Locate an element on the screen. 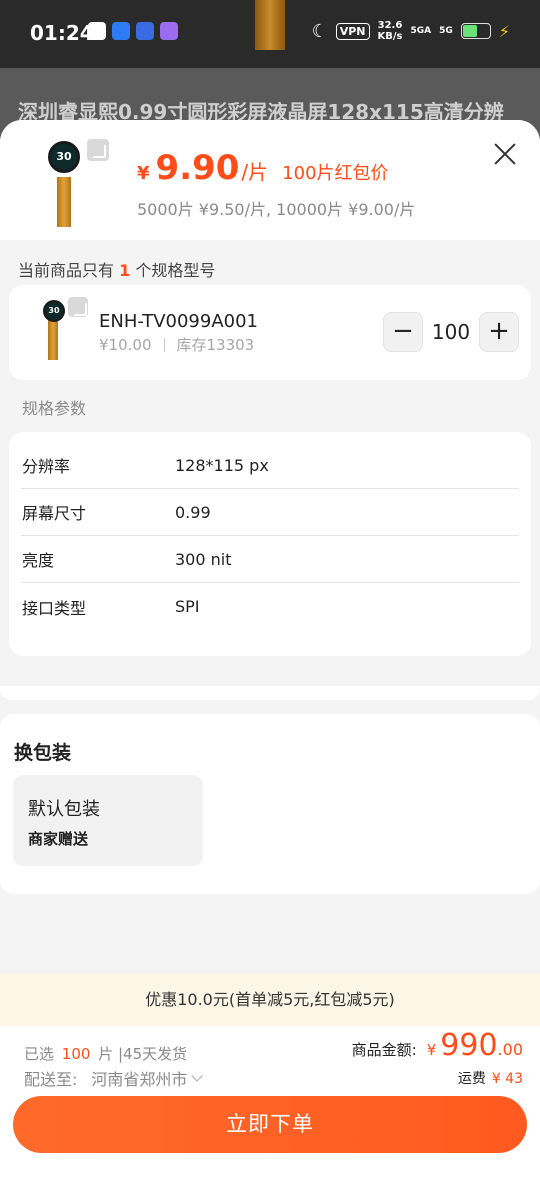 The width and height of the screenshot is (540, 1200). param-value: 300 nit is located at coordinates (203, 559).